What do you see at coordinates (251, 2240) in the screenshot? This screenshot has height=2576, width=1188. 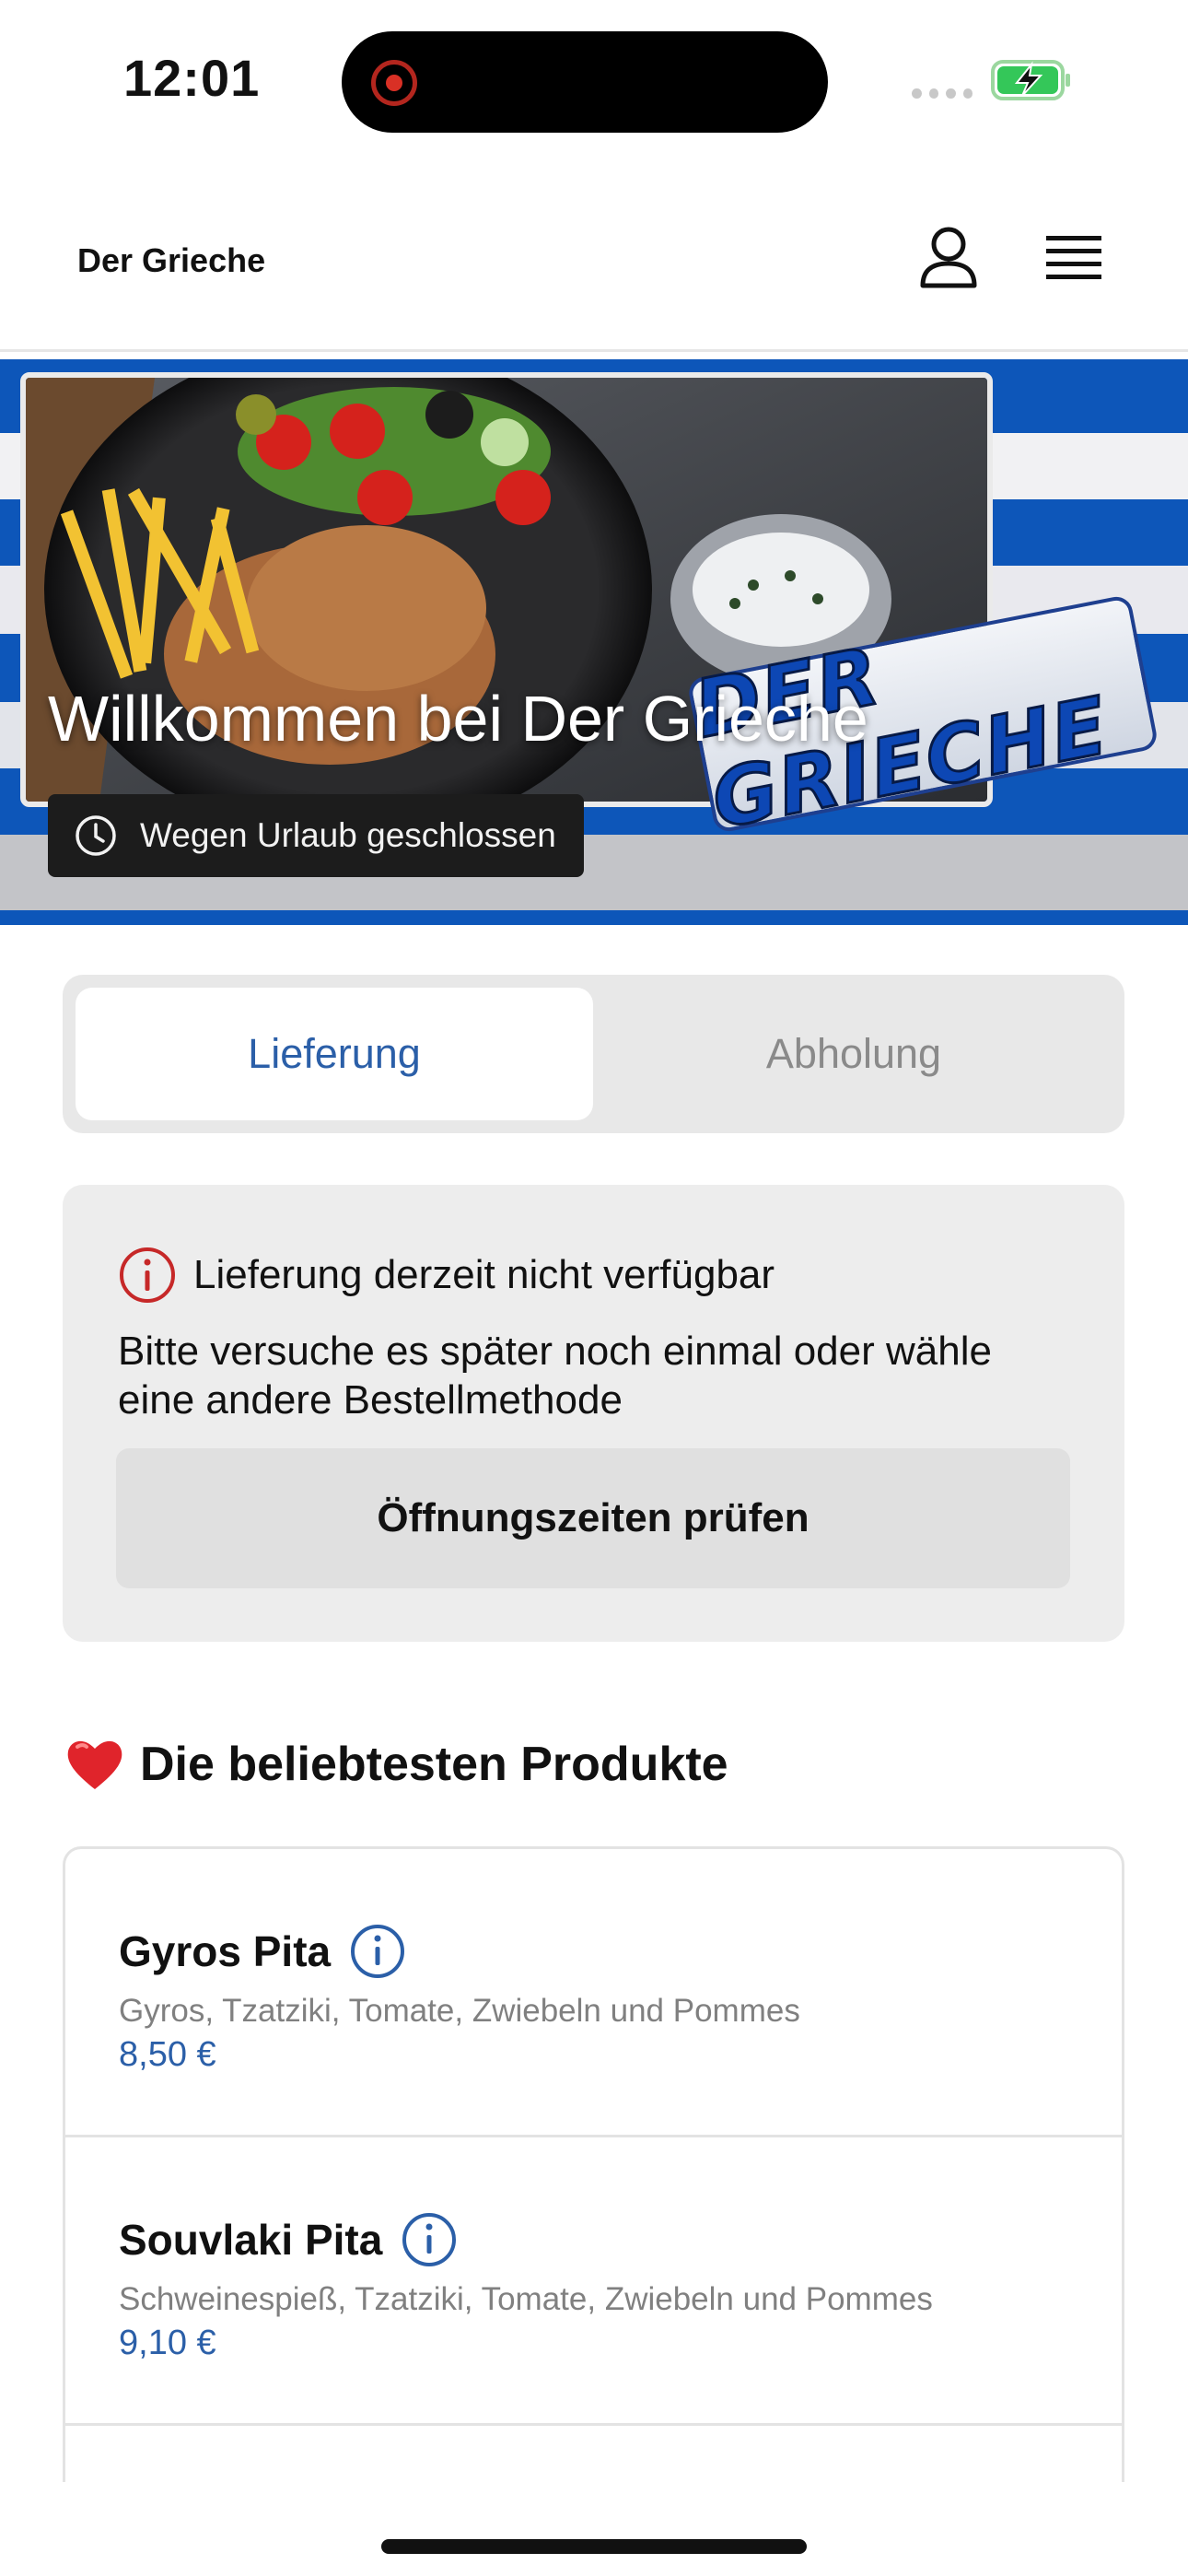 I see `product-name: Souvlaki Pita` at bounding box center [251, 2240].